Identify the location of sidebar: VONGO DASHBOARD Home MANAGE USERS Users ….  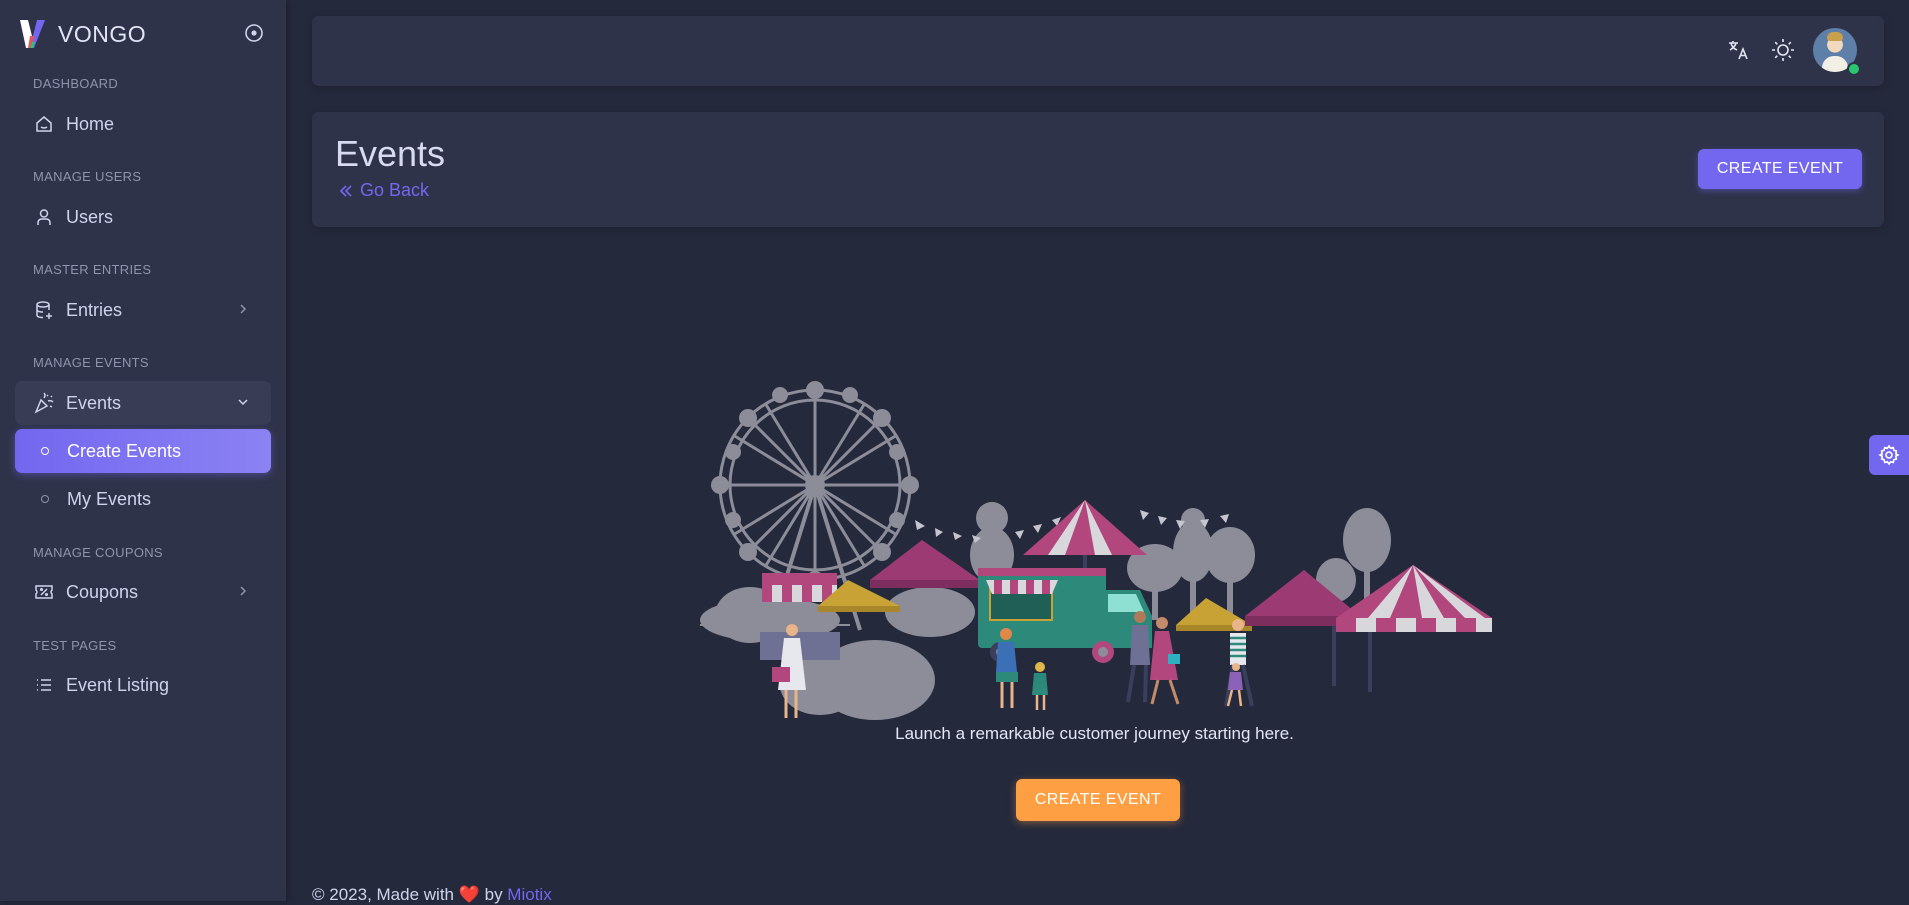
(143, 450).